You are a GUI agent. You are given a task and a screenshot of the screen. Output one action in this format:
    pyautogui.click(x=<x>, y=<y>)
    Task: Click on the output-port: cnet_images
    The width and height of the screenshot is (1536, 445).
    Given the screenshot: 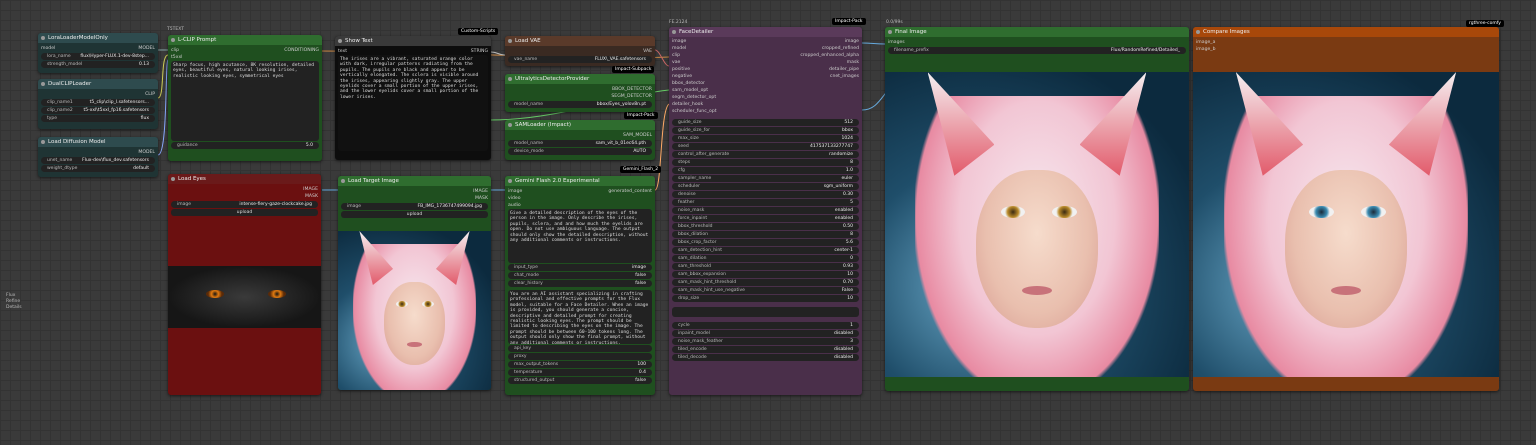 What is the action you would take?
    pyautogui.click(x=829, y=76)
    